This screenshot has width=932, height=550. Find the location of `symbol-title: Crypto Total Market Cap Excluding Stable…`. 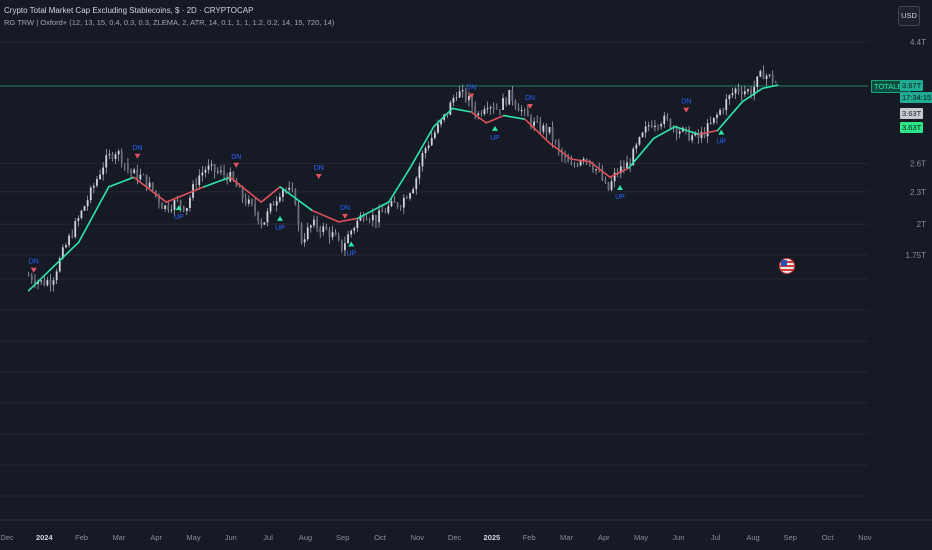

symbol-title: Crypto Total Market Cap Excluding Stable… is located at coordinates (169, 11).